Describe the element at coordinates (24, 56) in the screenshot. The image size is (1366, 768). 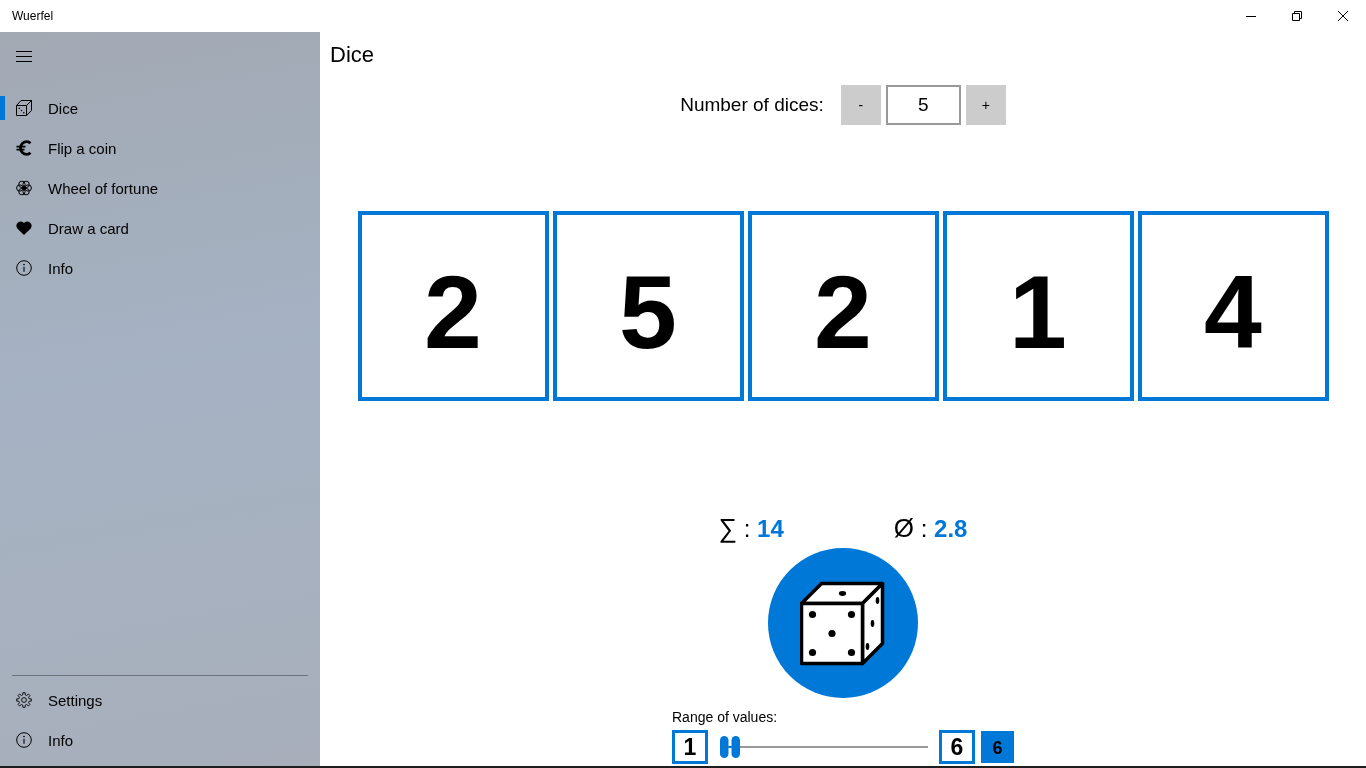
I see `menu-icon` at that location.